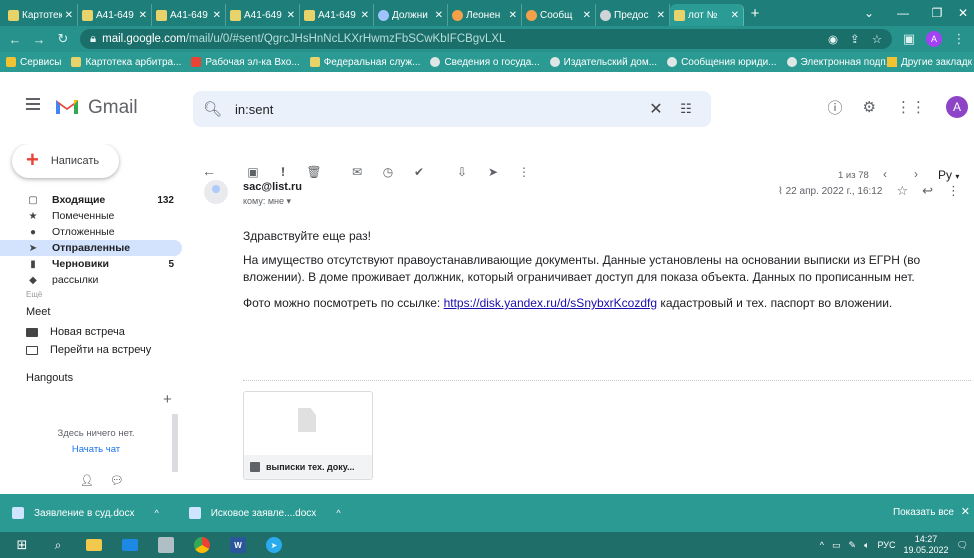 The image size is (974, 558). Describe the element at coordinates (33, 62) in the screenshot. I see `bookmark-item: Сервисы` at that location.